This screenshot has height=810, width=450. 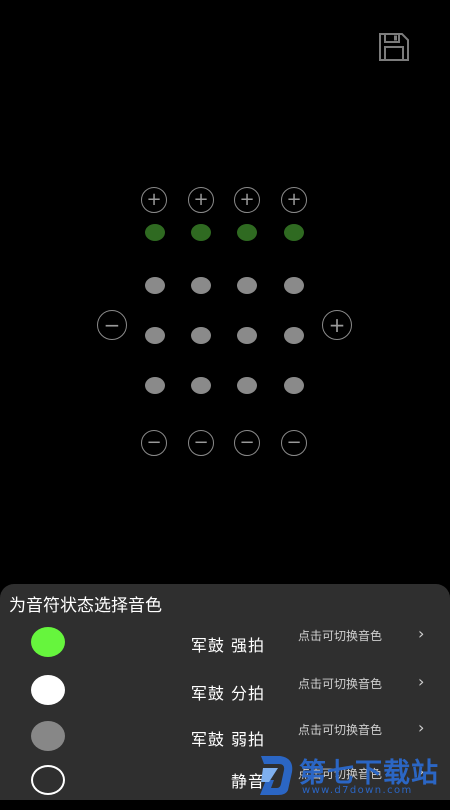 What do you see at coordinates (294, 200) in the screenshot?
I see `add-beat-col-4-button: +` at bounding box center [294, 200].